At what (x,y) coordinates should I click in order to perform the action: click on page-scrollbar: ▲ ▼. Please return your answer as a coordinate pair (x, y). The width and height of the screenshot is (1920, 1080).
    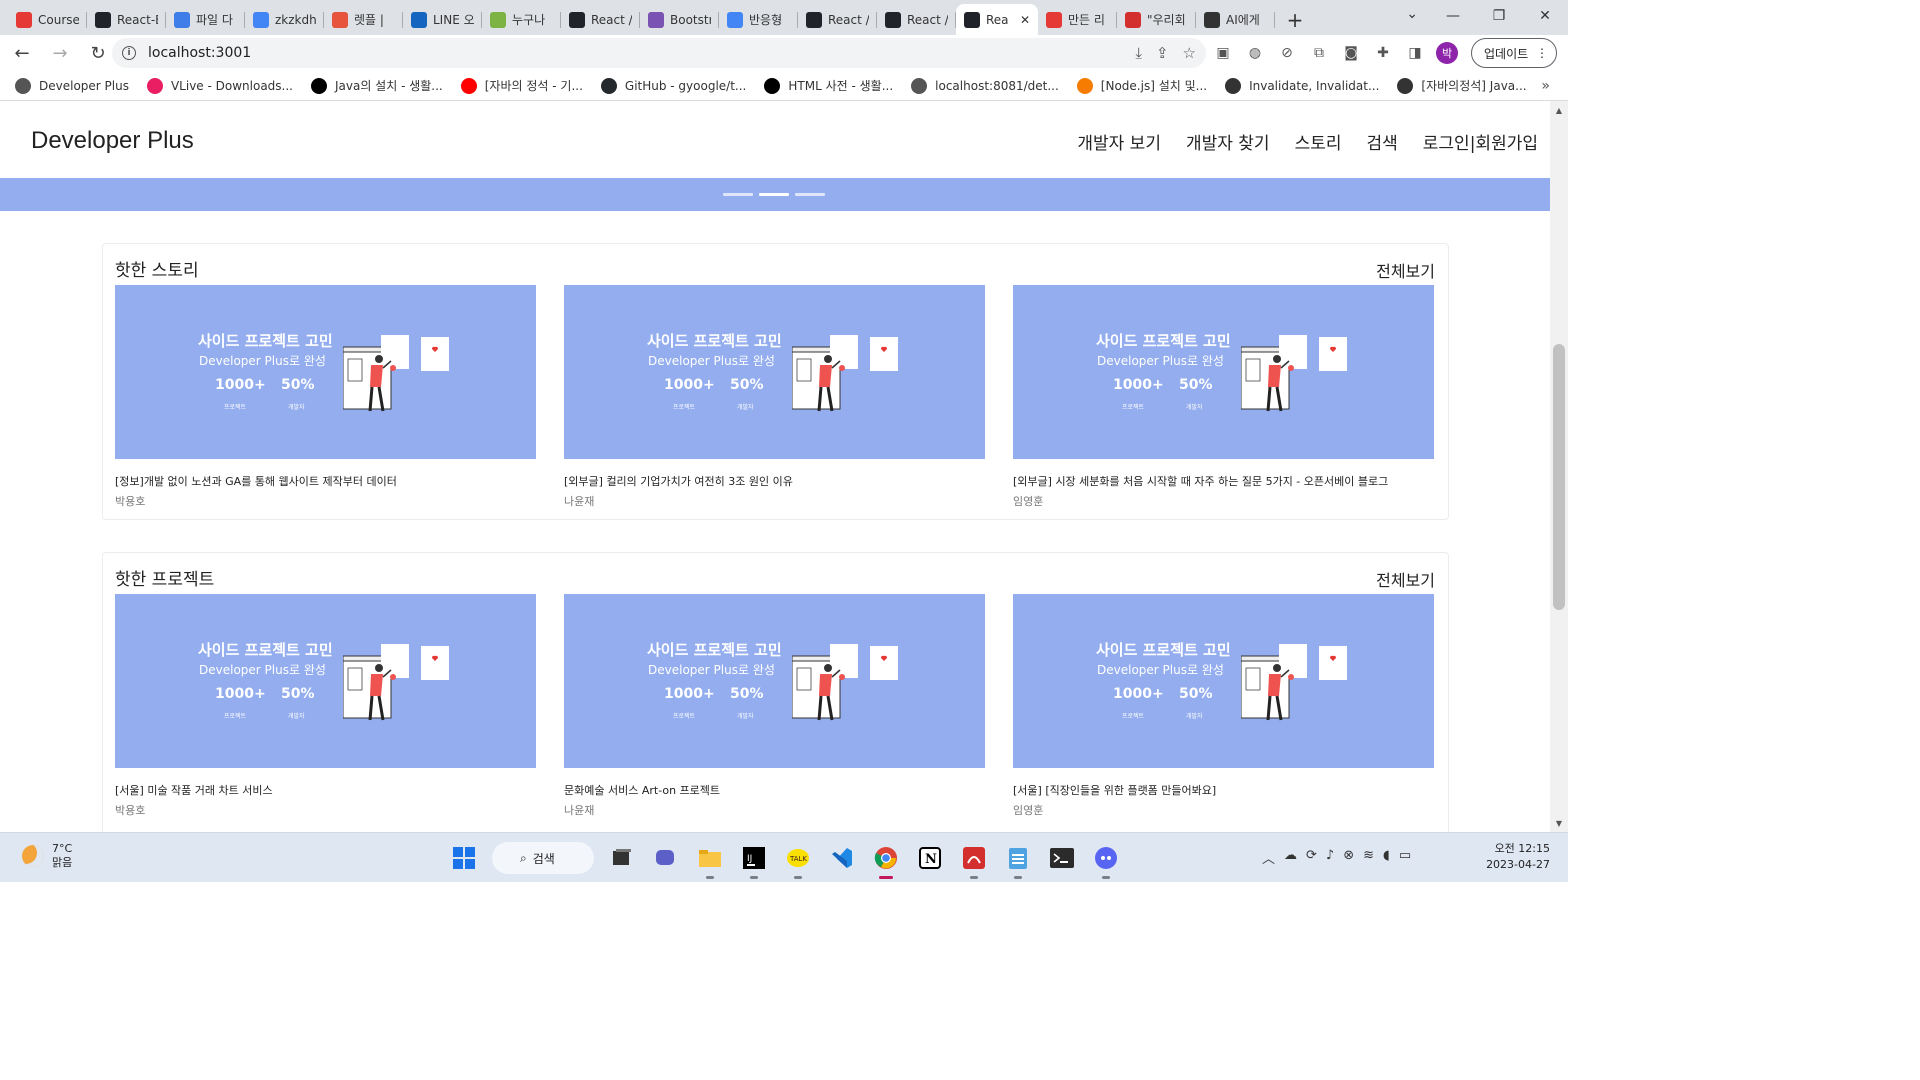
    Looking at the image, I should click on (1559, 466).